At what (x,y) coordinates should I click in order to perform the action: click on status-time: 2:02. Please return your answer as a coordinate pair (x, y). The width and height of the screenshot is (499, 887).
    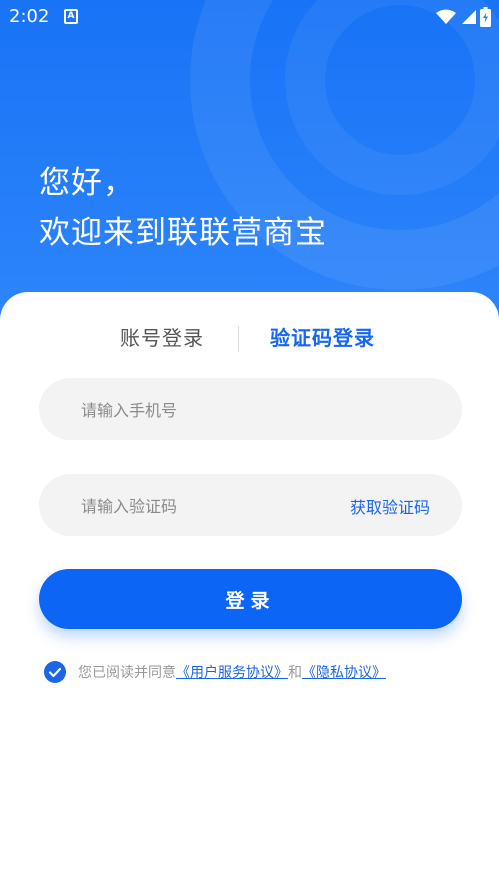
    Looking at the image, I should click on (29, 16).